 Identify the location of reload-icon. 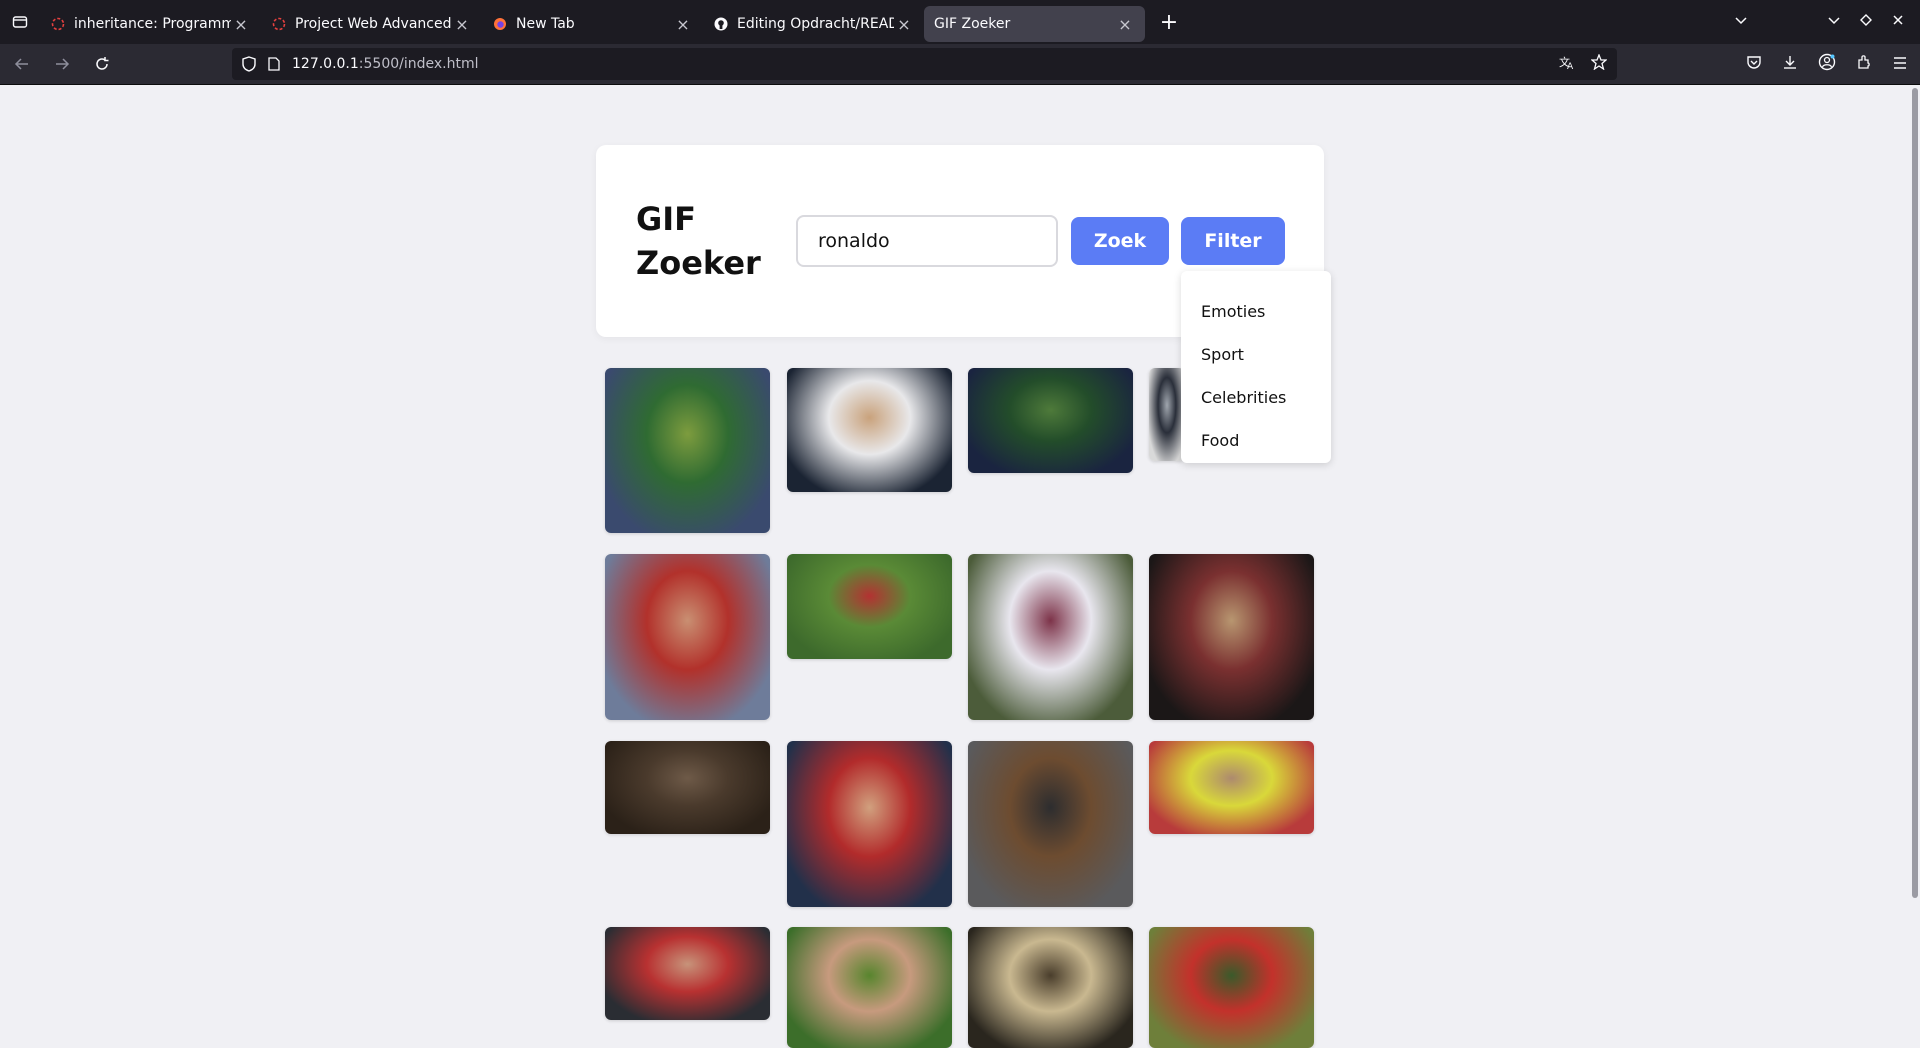
(102, 63).